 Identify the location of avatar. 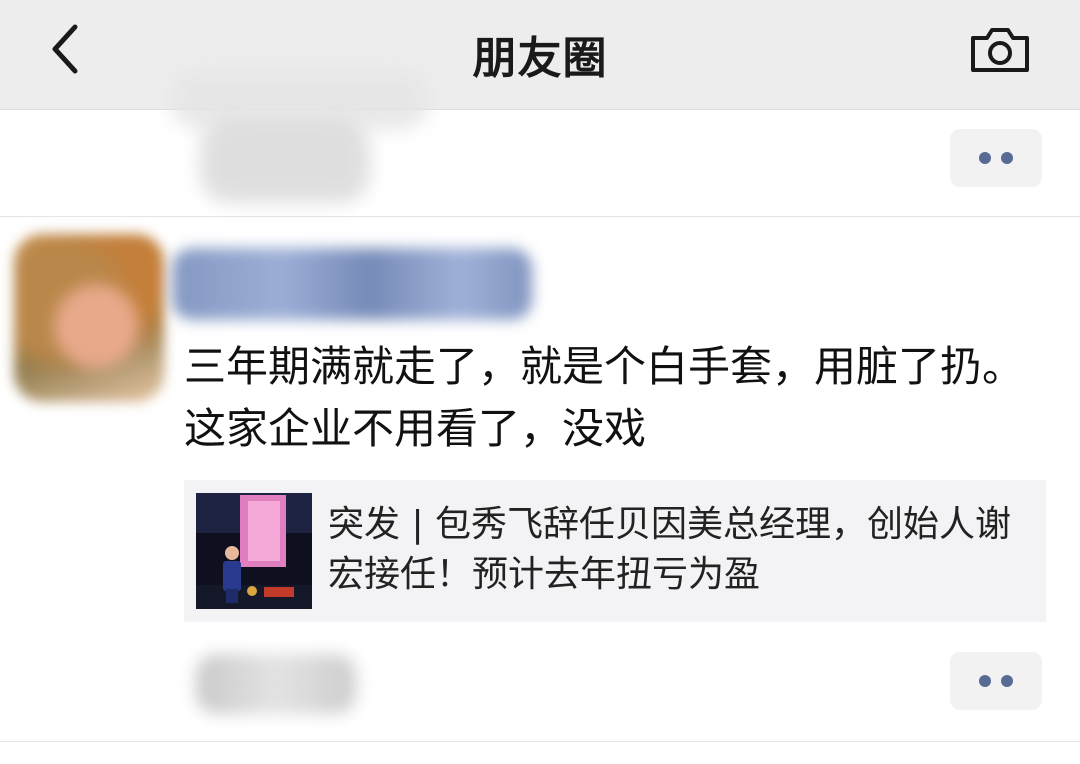
(89, 318).